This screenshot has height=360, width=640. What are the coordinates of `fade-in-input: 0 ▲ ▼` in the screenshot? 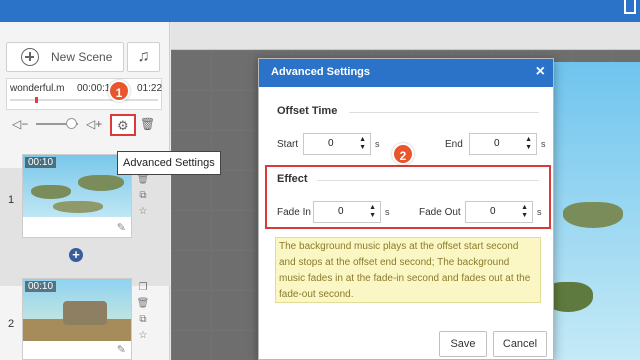 It's located at (347, 212).